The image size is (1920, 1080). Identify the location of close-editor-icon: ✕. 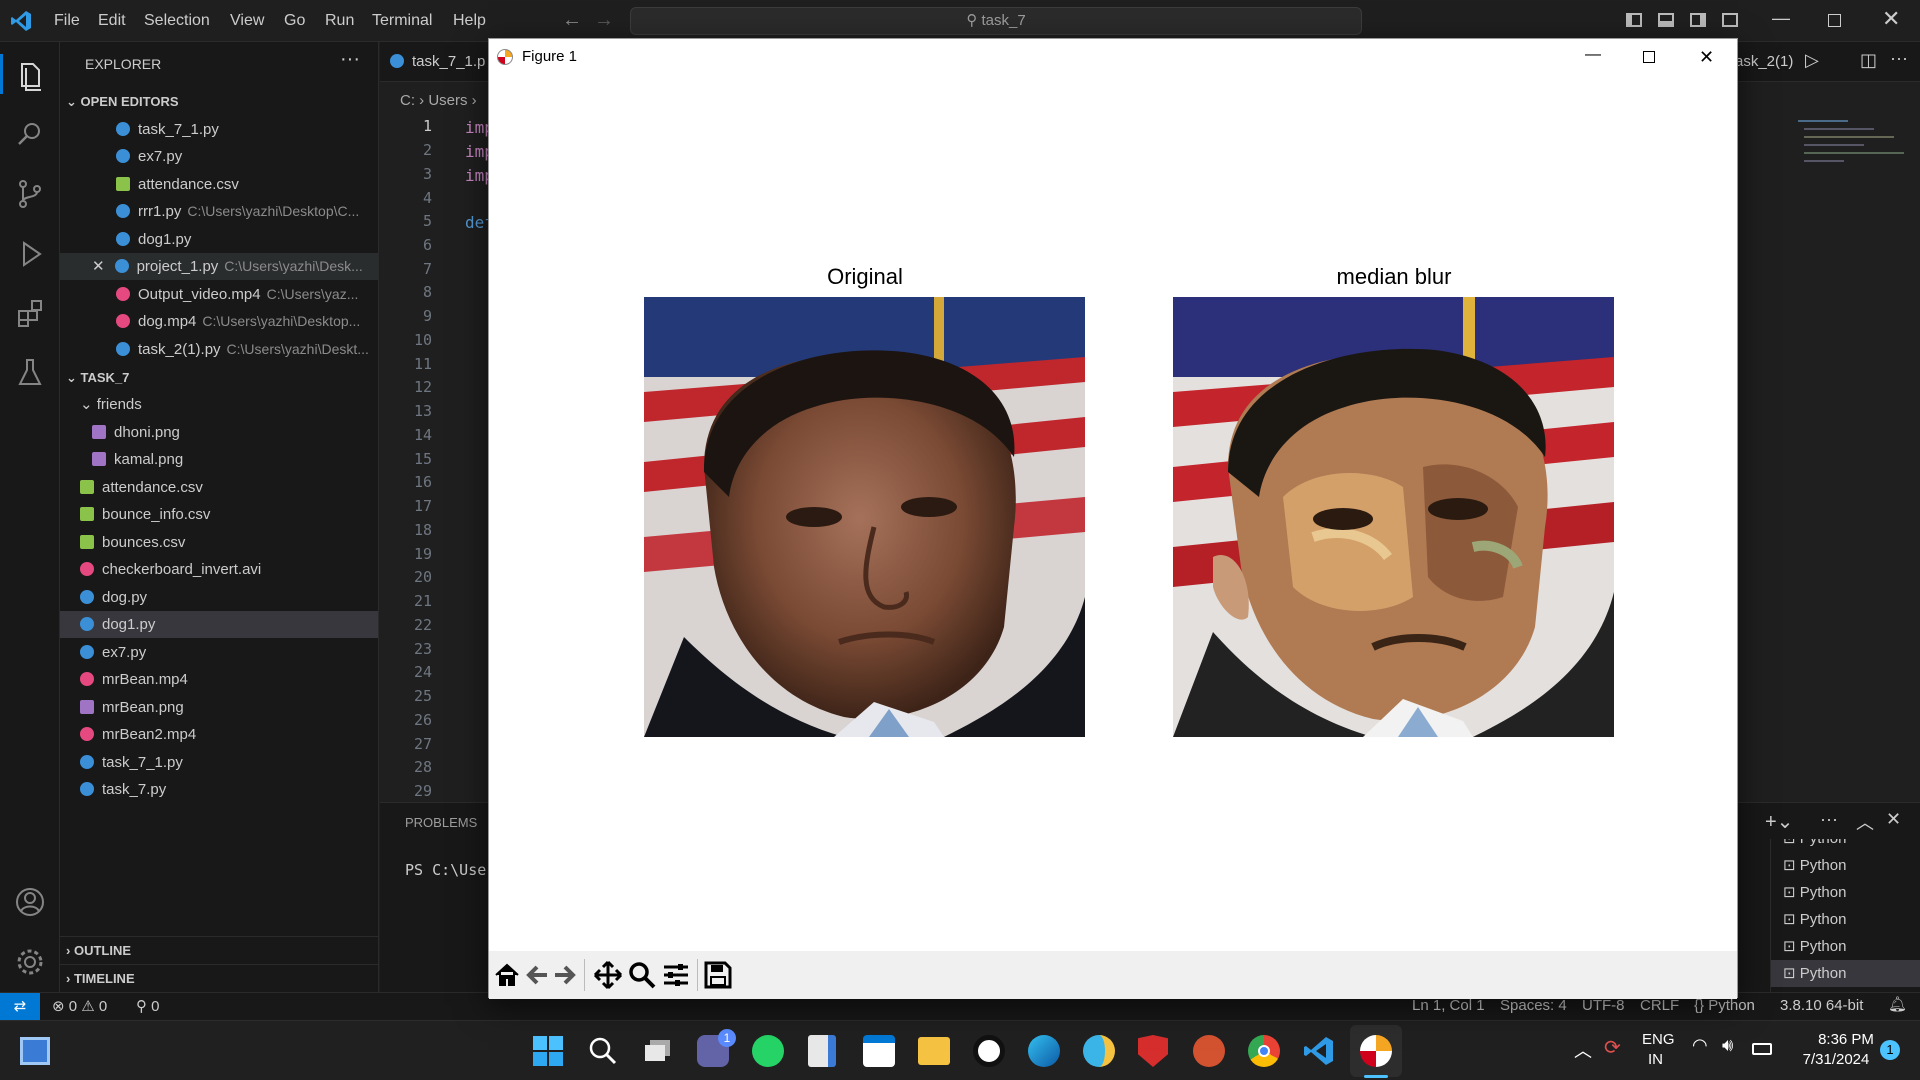
(98, 266).